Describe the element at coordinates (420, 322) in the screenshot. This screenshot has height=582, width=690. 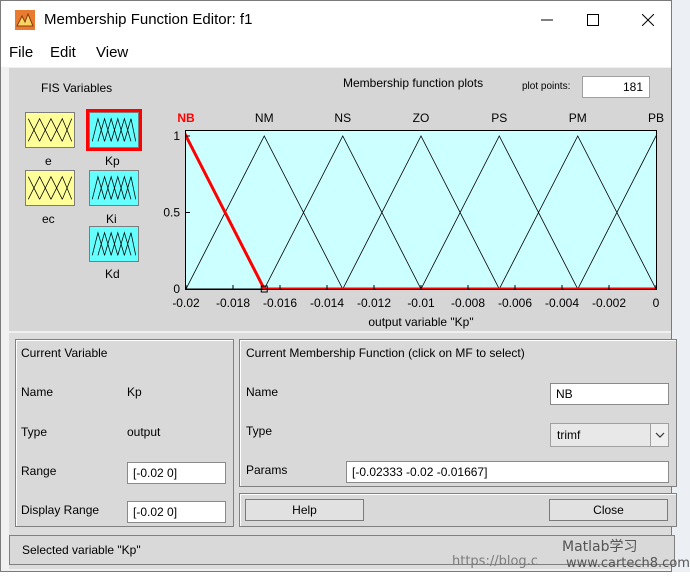
I see `x-axis-label: output variable "Kp"` at that location.